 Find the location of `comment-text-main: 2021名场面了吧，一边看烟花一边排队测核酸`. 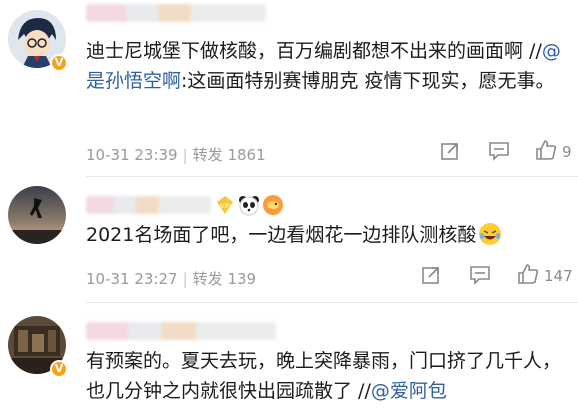

comment-text-main: 2021名场面了吧，一边看烟花一边排队测核酸 is located at coordinates (281, 235).